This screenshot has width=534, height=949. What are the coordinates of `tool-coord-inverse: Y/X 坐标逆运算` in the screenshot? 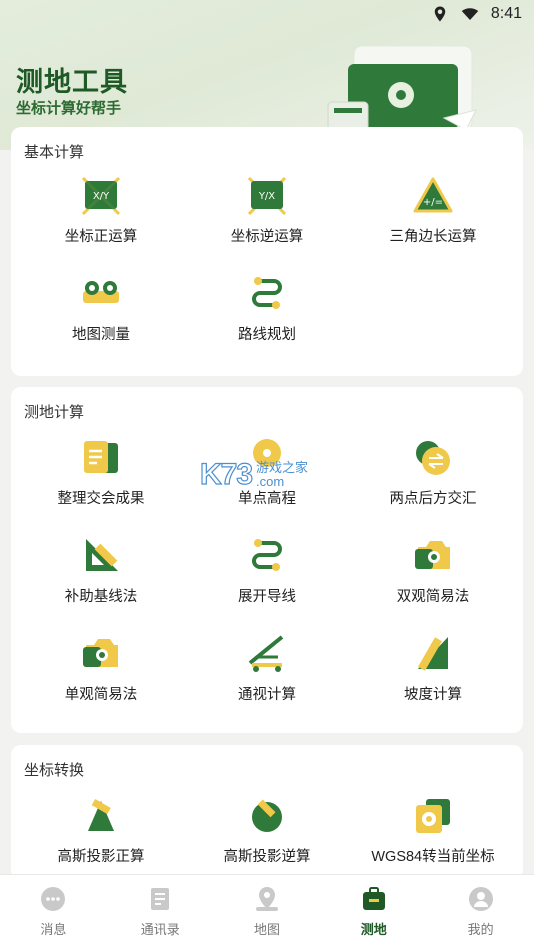 It's located at (267, 210).